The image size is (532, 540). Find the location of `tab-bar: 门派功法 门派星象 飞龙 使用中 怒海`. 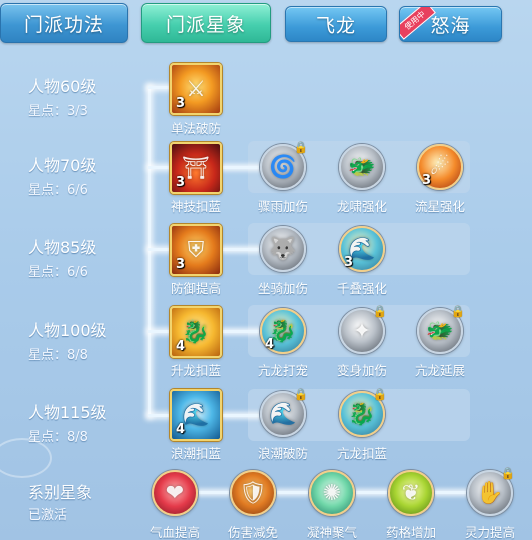

tab-bar: 门派功法 门派星象 飞龙 使用中 怒海 is located at coordinates (266, 24).